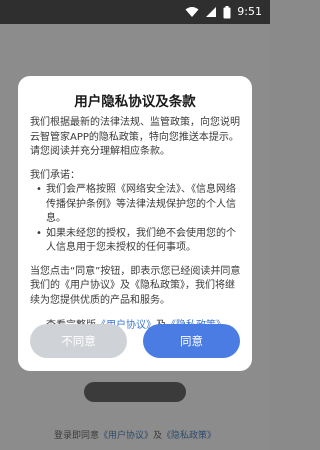  What do you see at coordinates (126, 436) in the screenshot?
I see `login-user-agreement-link: 《用户协议》` at bounding box center [126, 436].